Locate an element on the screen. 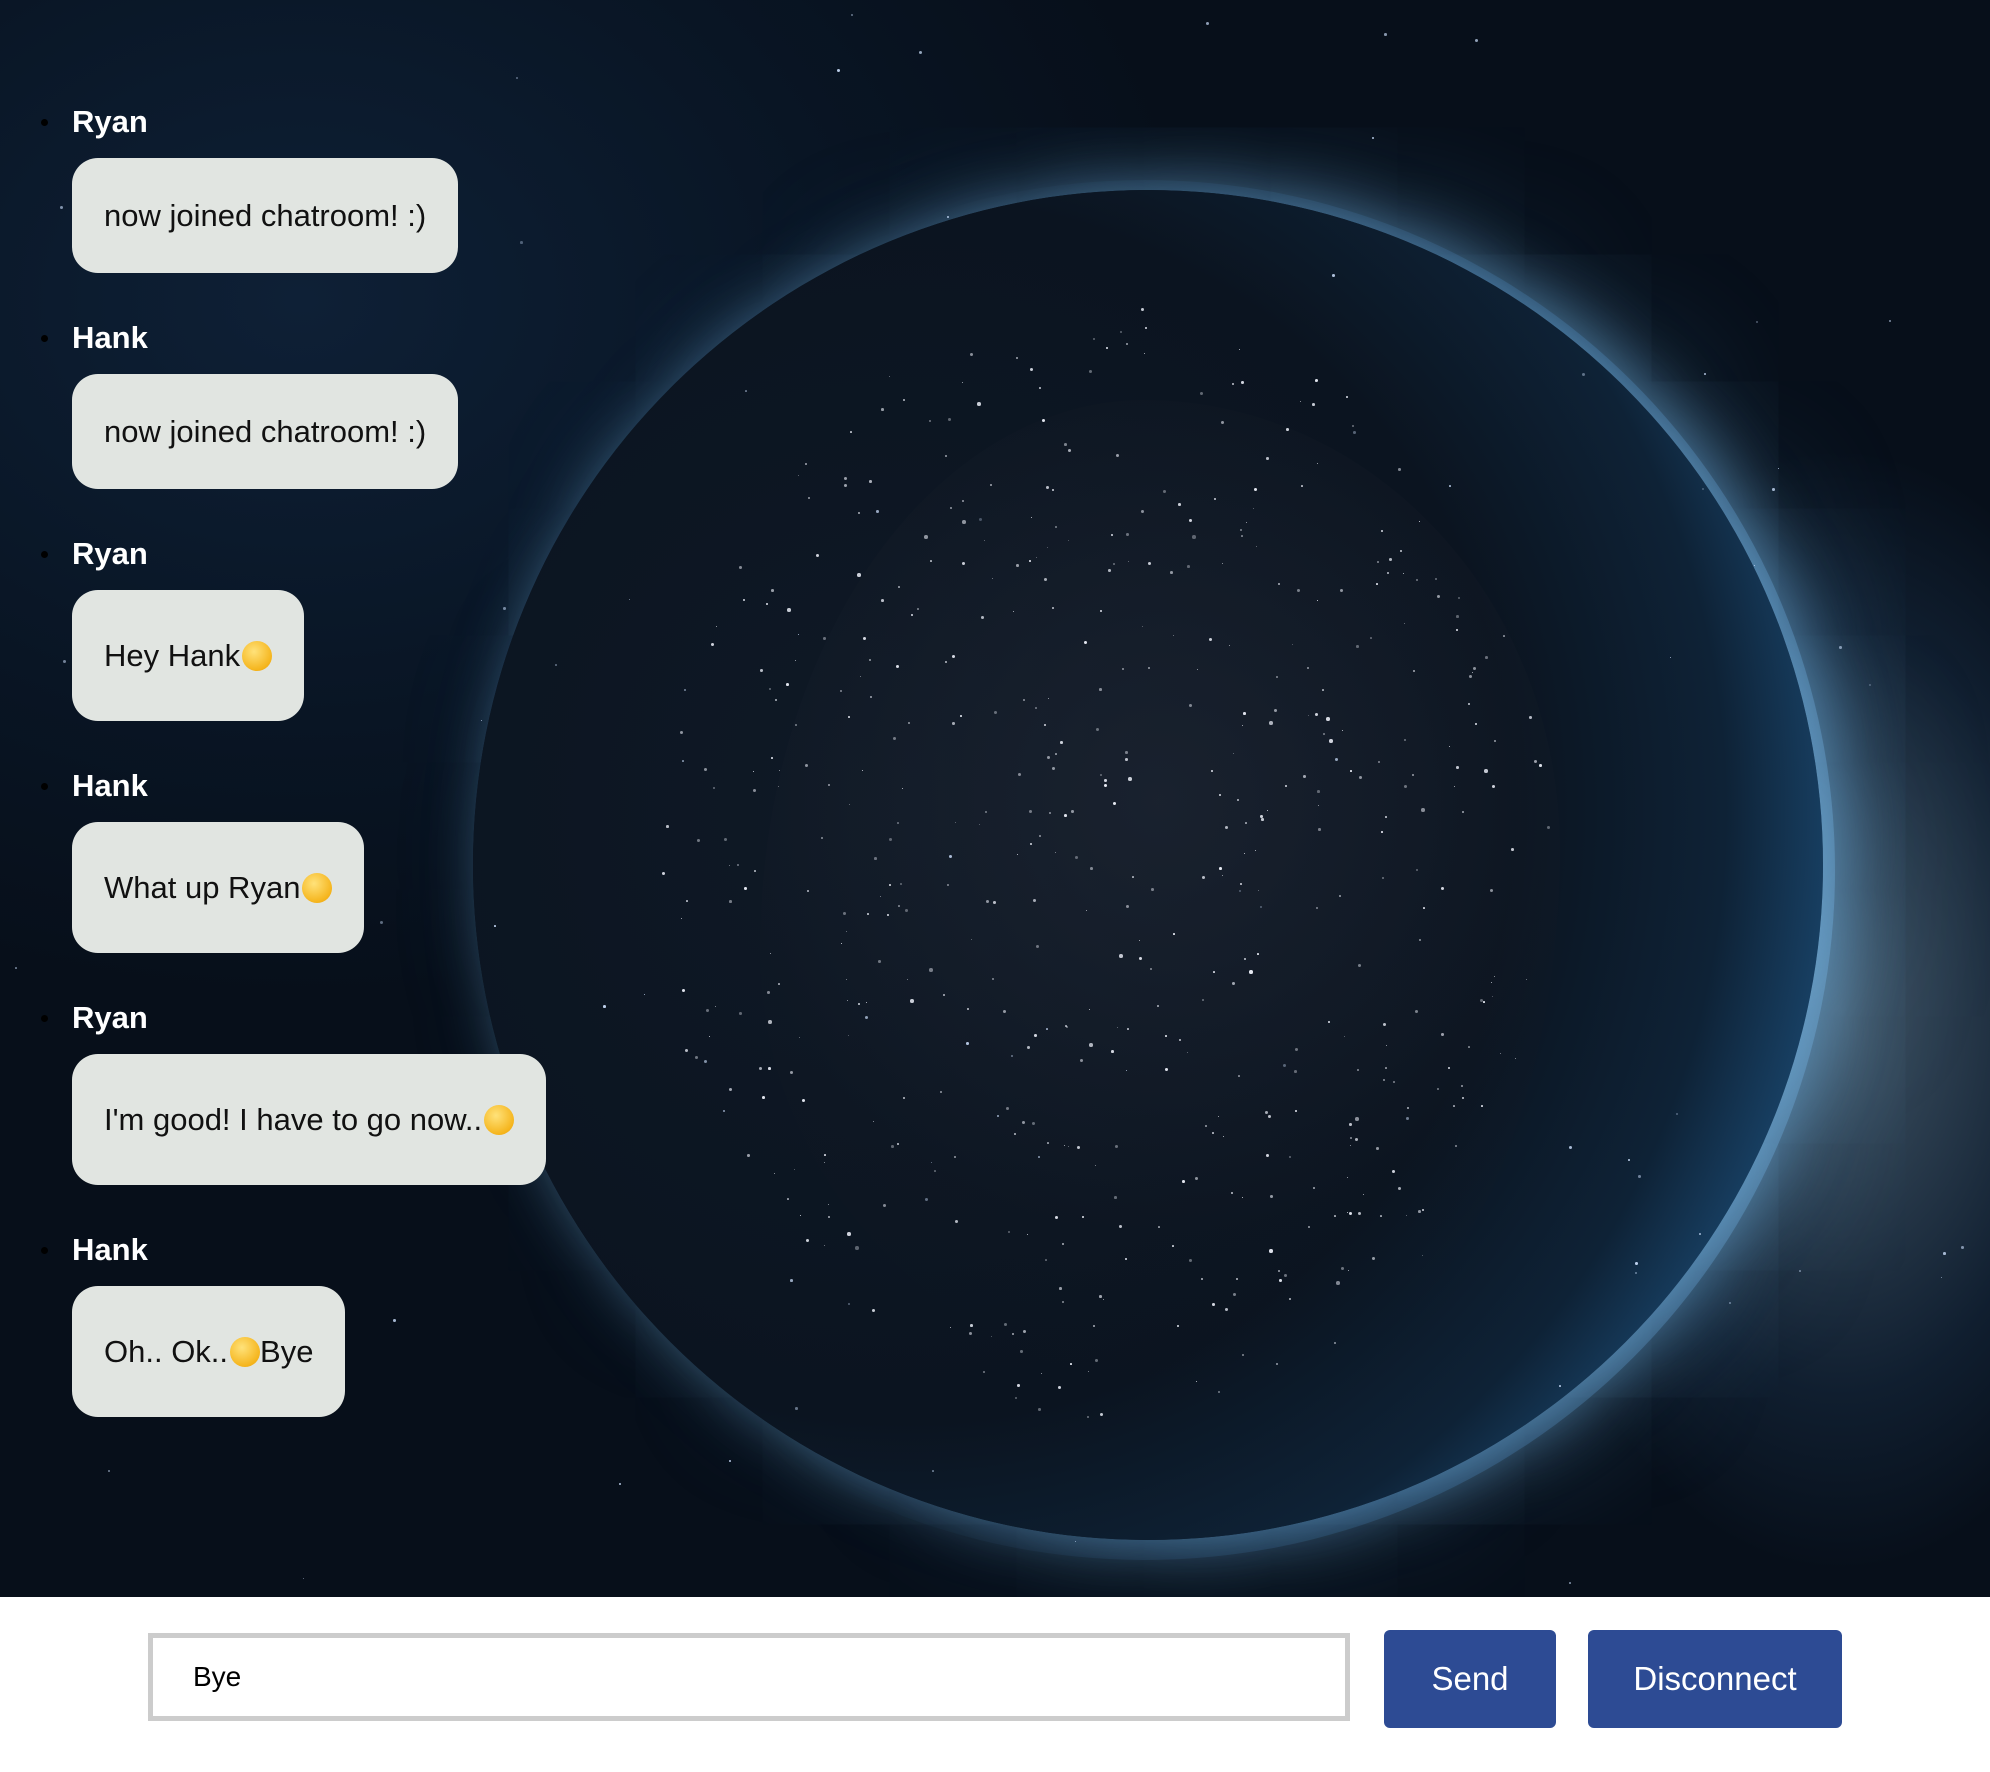 The width and height of the screenshot is (1990, 1772). face-screaming-in-fear-icon is located at coordinates (499, 1119).